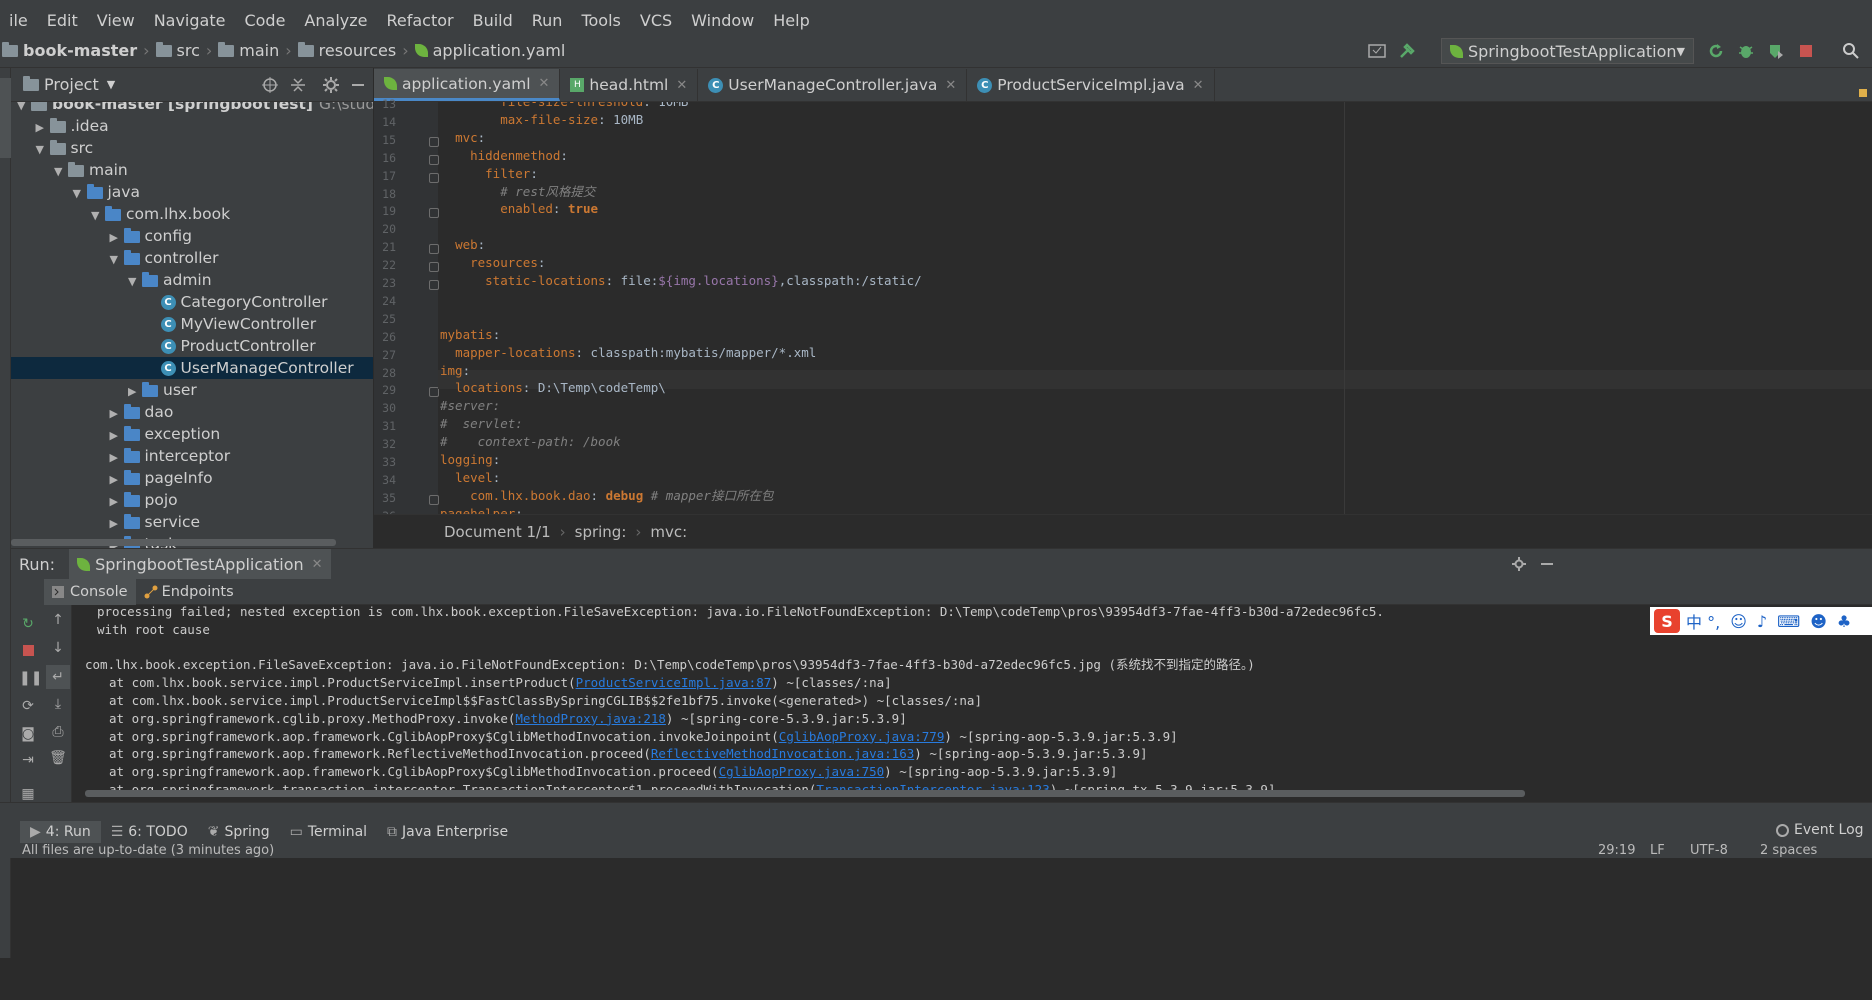 This screenshot has height=1000, width=1872. Describe the element at coordinates (497, 532) in the screenshot. I see `editor-breadcrumb-item: Document 1/1` at that location.